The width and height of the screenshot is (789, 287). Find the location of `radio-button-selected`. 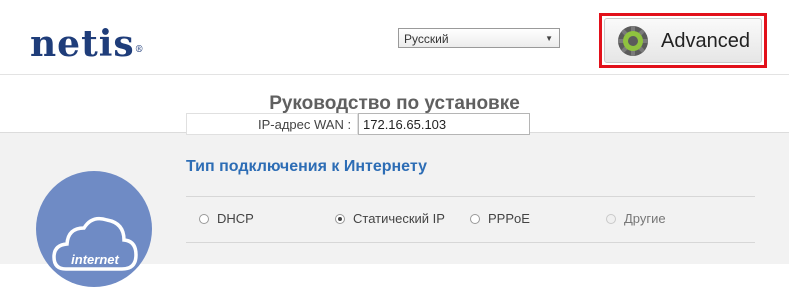

radio-button-selected is located at coordinates (340, 219).